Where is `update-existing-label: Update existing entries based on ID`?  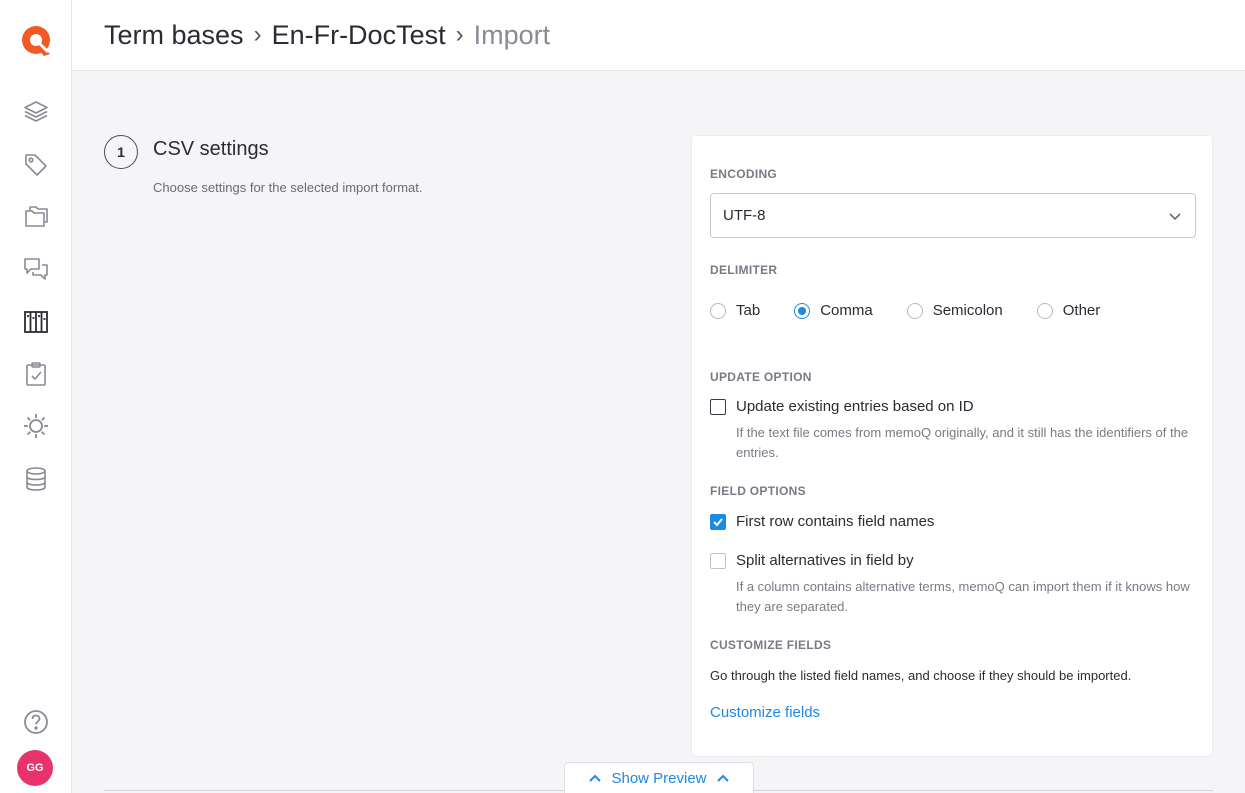
update-existing-label: Update existing entries based on ID is located at coordinates (966, 406).